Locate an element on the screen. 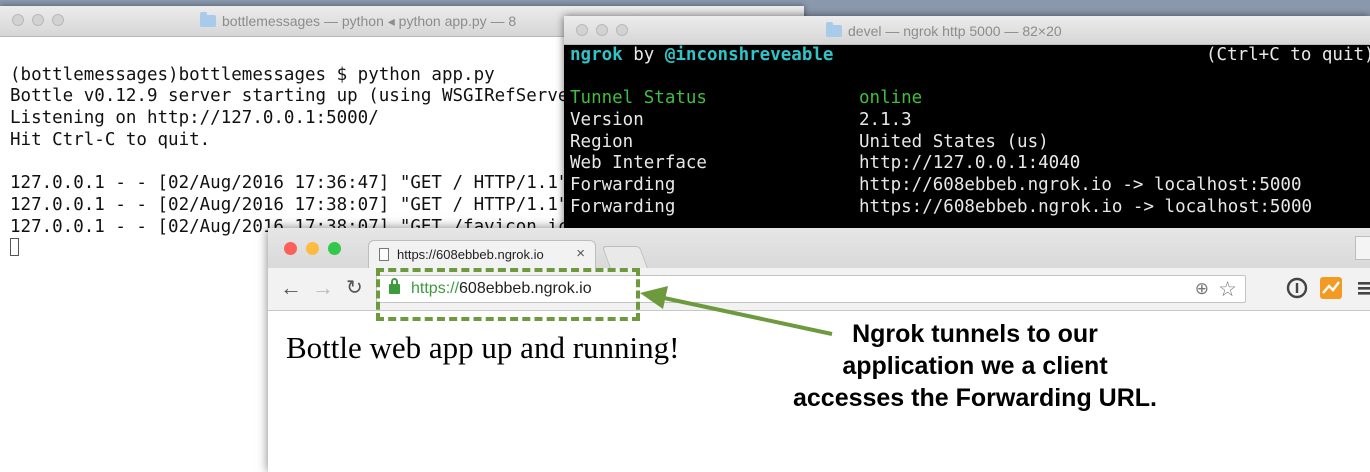  callout-line: application we a client is located at coordinates (975, 366).